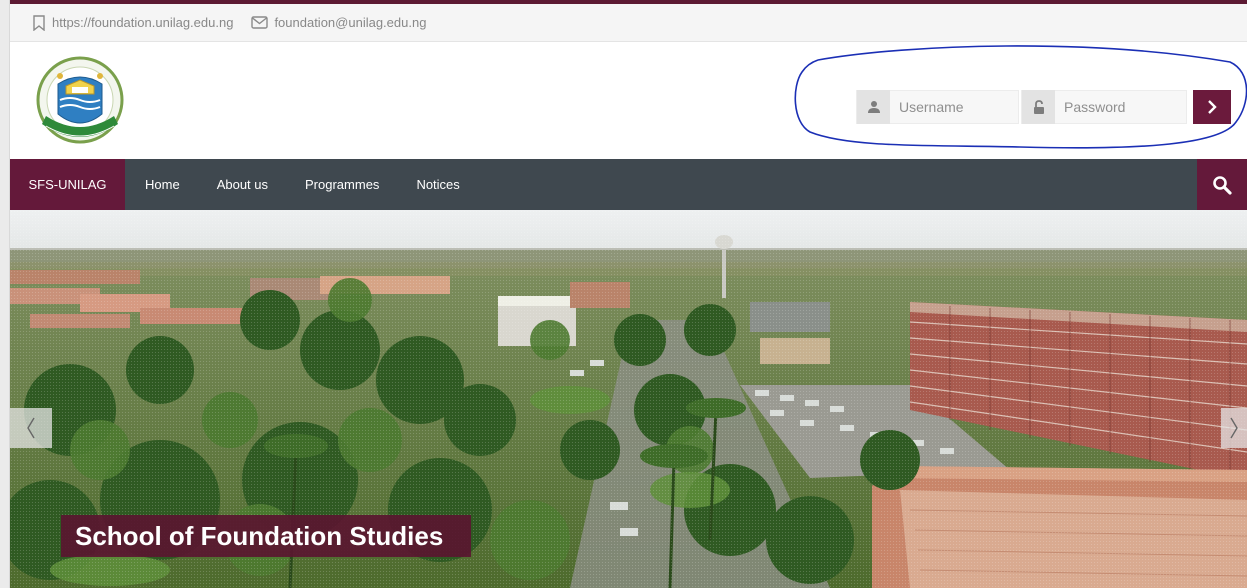 The width and height of the screenshot is (1247, 588). Describe the element at coordinates (1120, 107) in the screenshot. I see `password-input` at that location.